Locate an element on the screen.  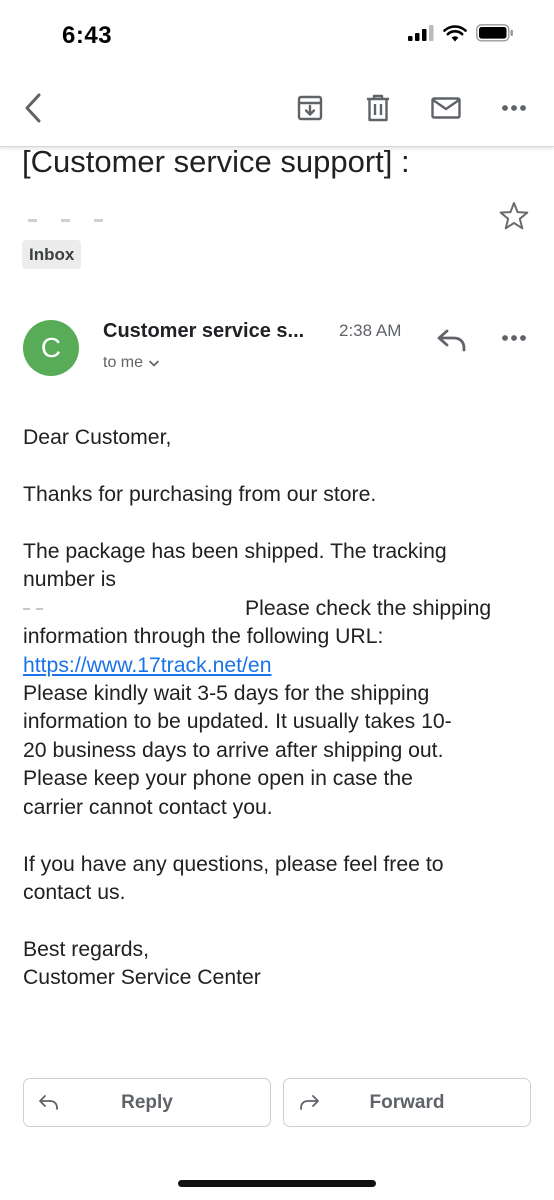
toolbar is located at coordinates (277, 108).